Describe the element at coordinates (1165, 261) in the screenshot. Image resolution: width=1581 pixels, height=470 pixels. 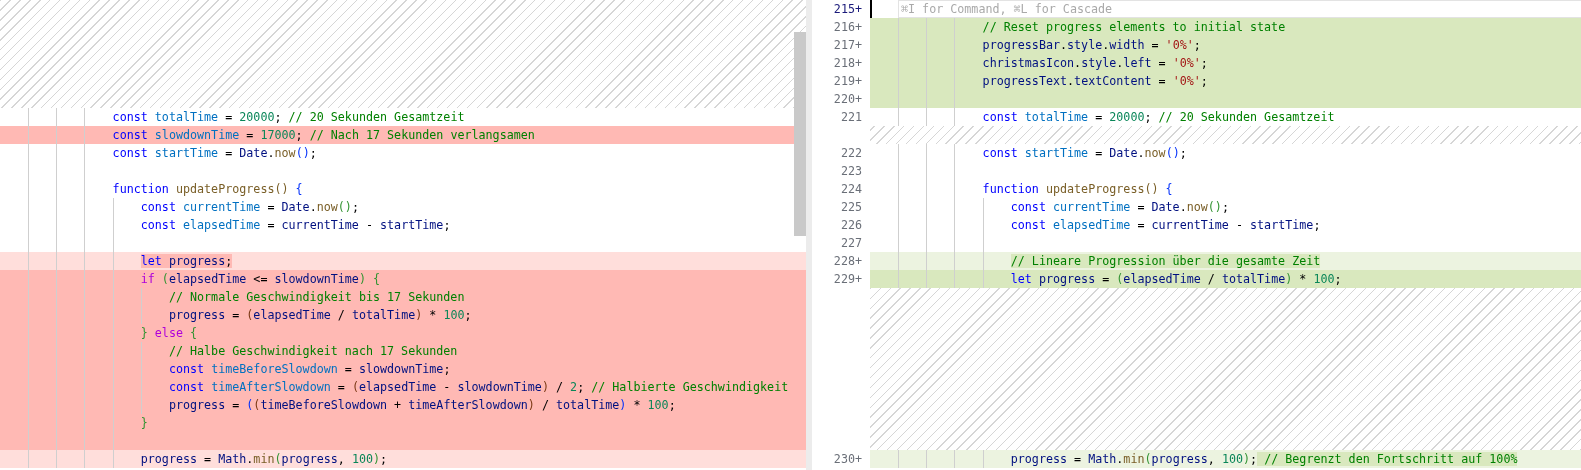
I see `code-text: // Lineare Progression über die gesamte Zeit` at that location.